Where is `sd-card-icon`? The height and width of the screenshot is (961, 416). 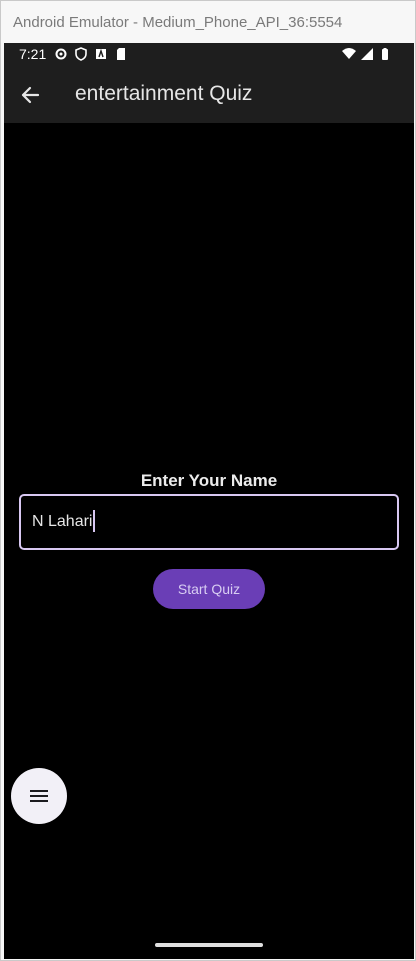 sd-card-icon is located at coordinates (121, 54).